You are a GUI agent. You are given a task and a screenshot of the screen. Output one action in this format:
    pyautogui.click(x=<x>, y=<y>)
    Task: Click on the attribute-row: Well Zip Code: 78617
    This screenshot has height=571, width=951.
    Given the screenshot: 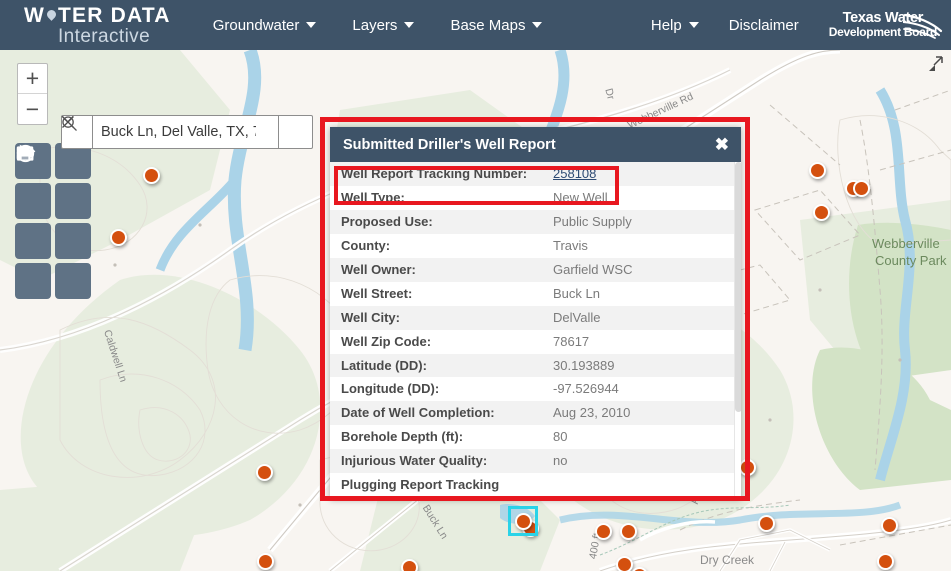 What is the action you would take?
    pyautogui.click(x=535, y=341)
    